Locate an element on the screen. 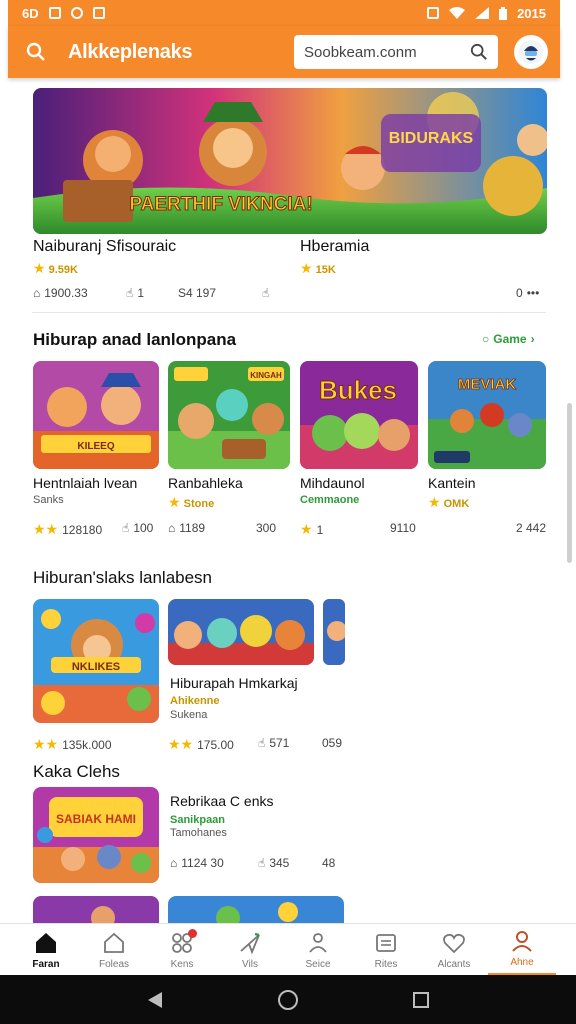  game-views: ⌂ 1189 is located at coordinates (186, 528).